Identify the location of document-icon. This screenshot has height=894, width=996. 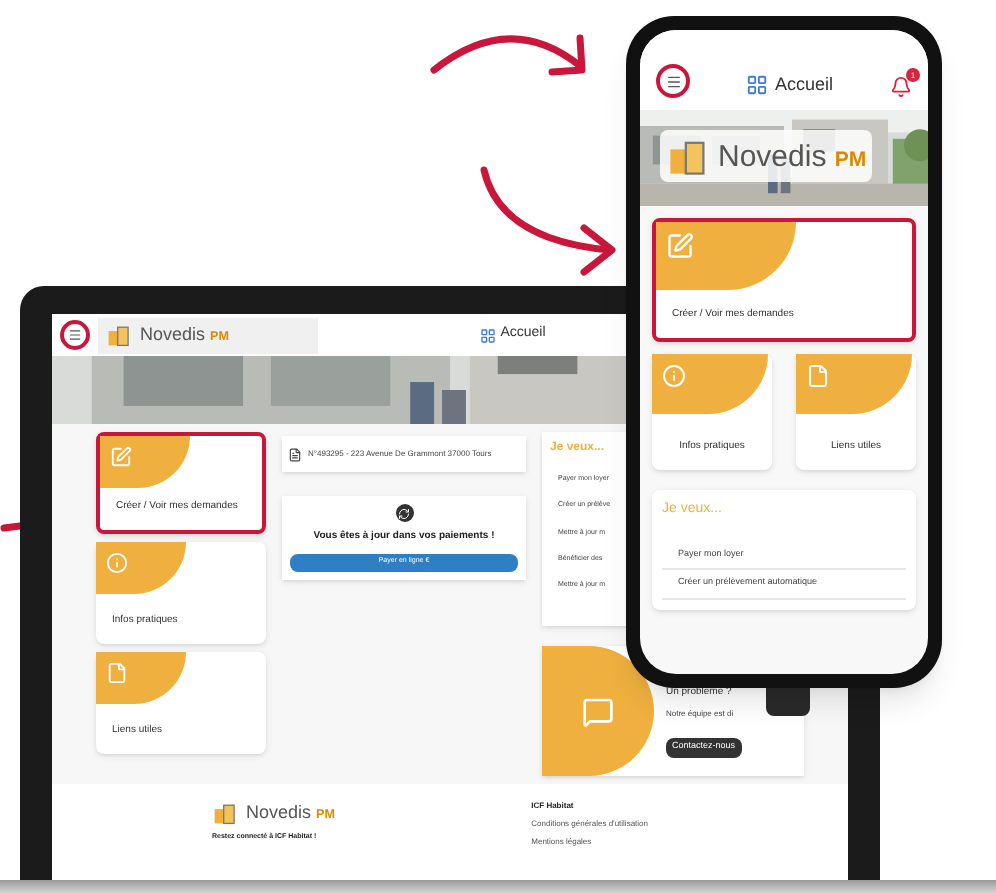
(295, 454).